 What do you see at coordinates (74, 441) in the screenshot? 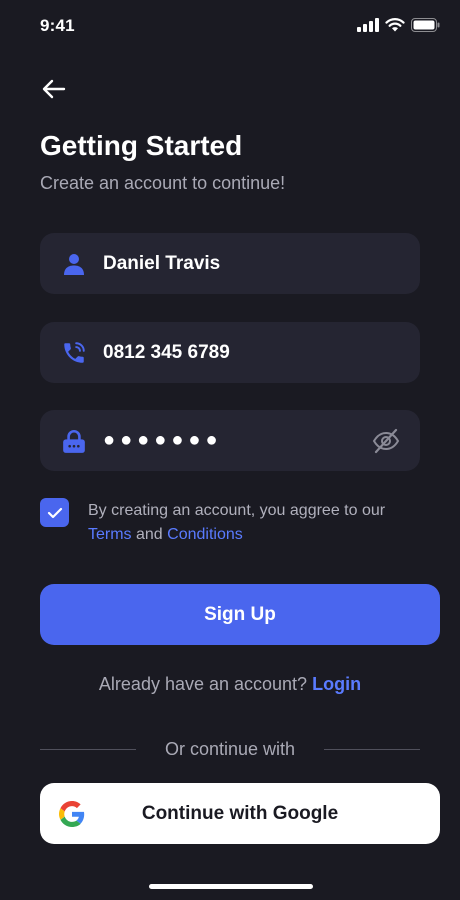
I see `lock-icon` at bounding box center [74, 441].